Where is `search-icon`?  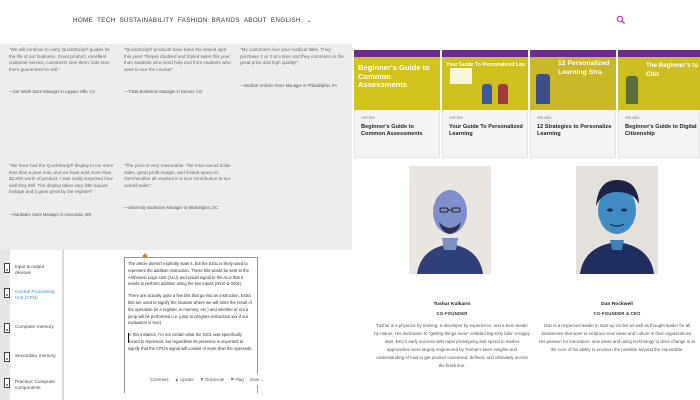 search-icon is located at coordinates (621, 20).